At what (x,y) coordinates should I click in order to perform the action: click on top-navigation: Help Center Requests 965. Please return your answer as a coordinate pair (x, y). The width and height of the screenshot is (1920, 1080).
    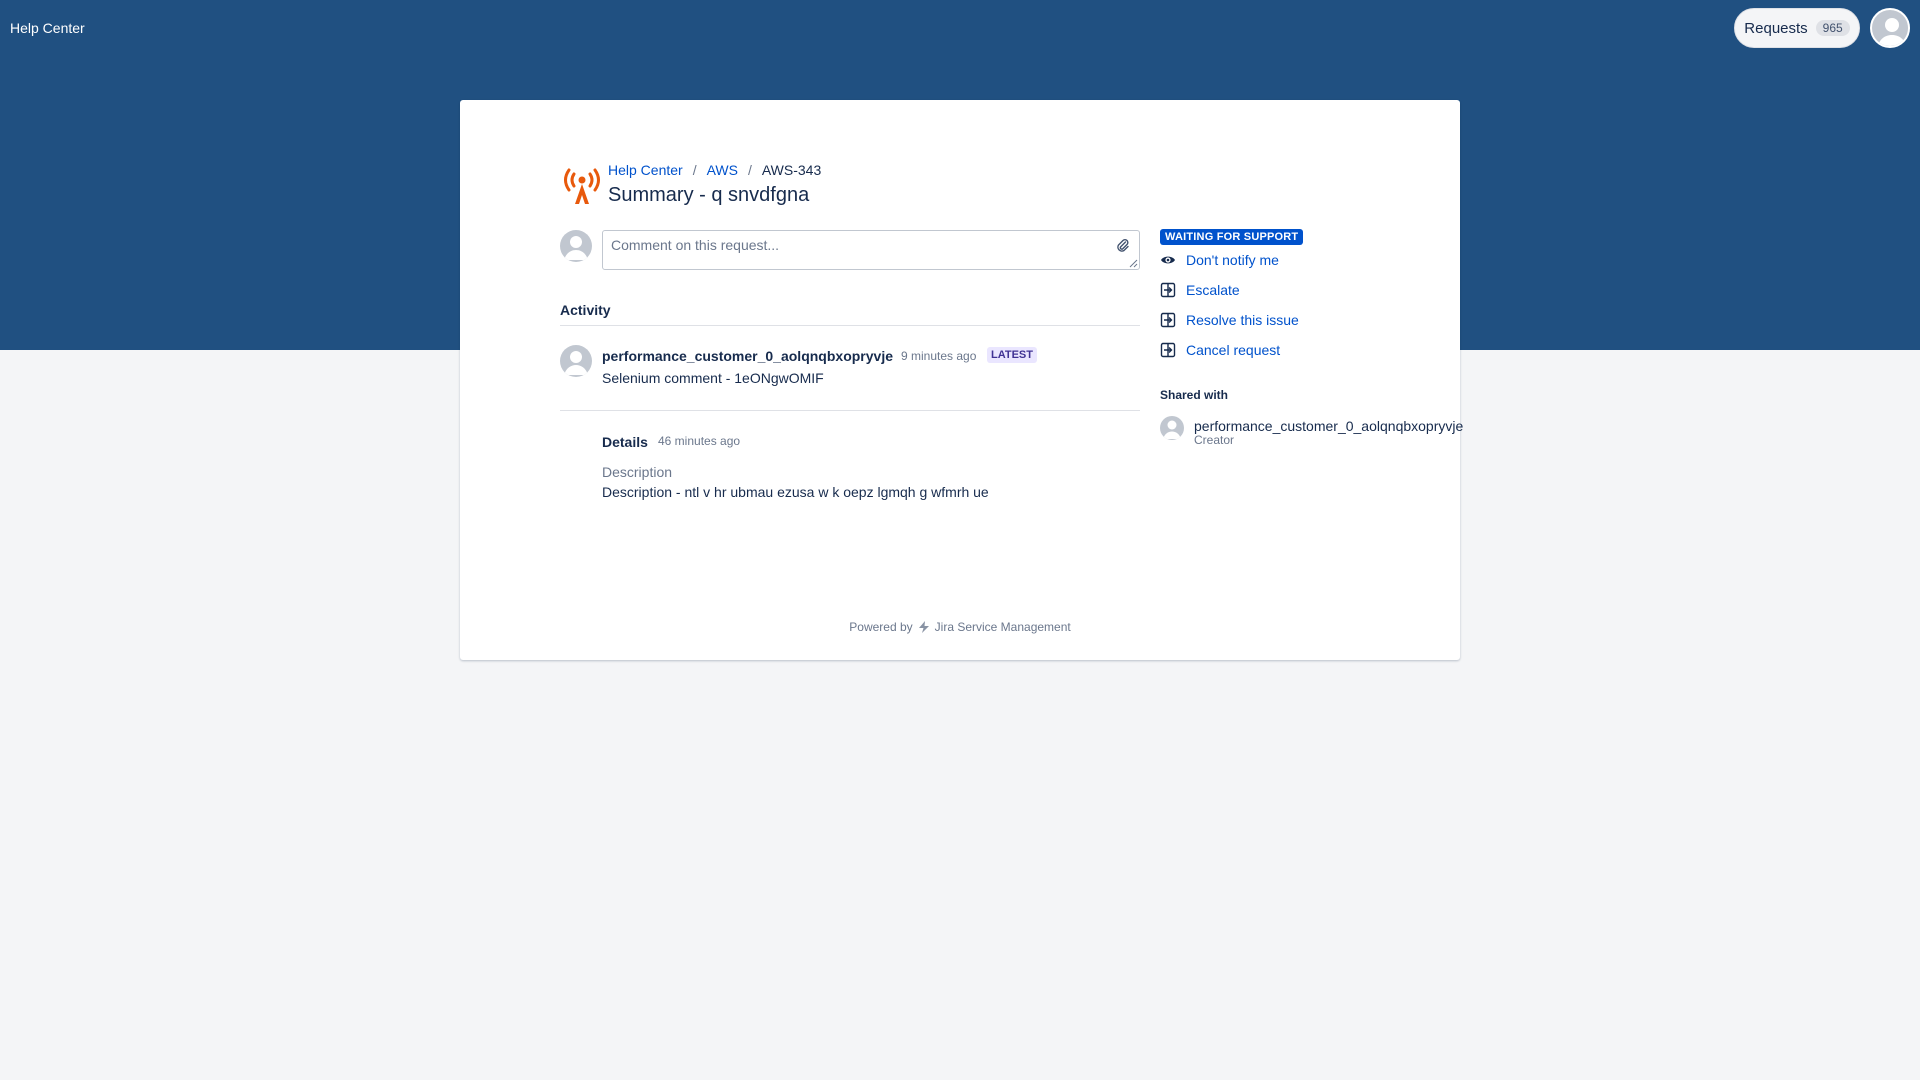
    Looking at the image, I should click on (960, 28).